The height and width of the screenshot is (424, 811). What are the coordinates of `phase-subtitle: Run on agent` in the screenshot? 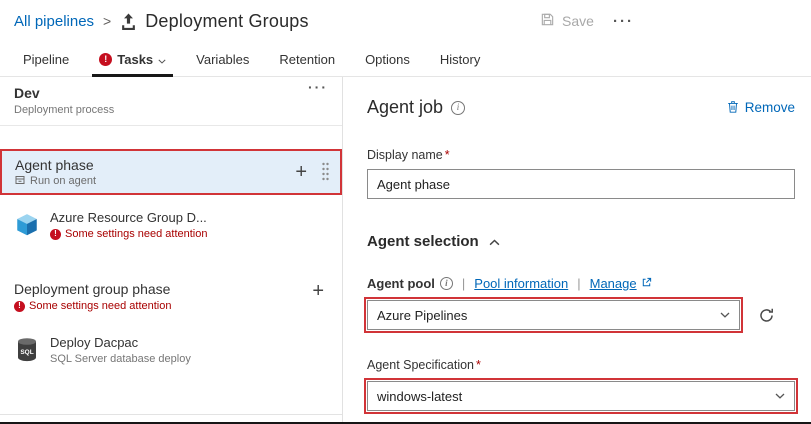 It's located at (63, 181).